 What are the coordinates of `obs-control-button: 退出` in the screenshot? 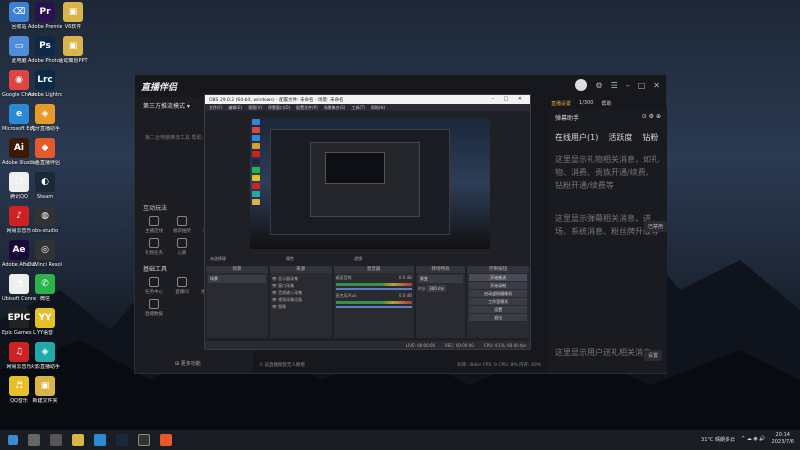 It's located at (498, 317).